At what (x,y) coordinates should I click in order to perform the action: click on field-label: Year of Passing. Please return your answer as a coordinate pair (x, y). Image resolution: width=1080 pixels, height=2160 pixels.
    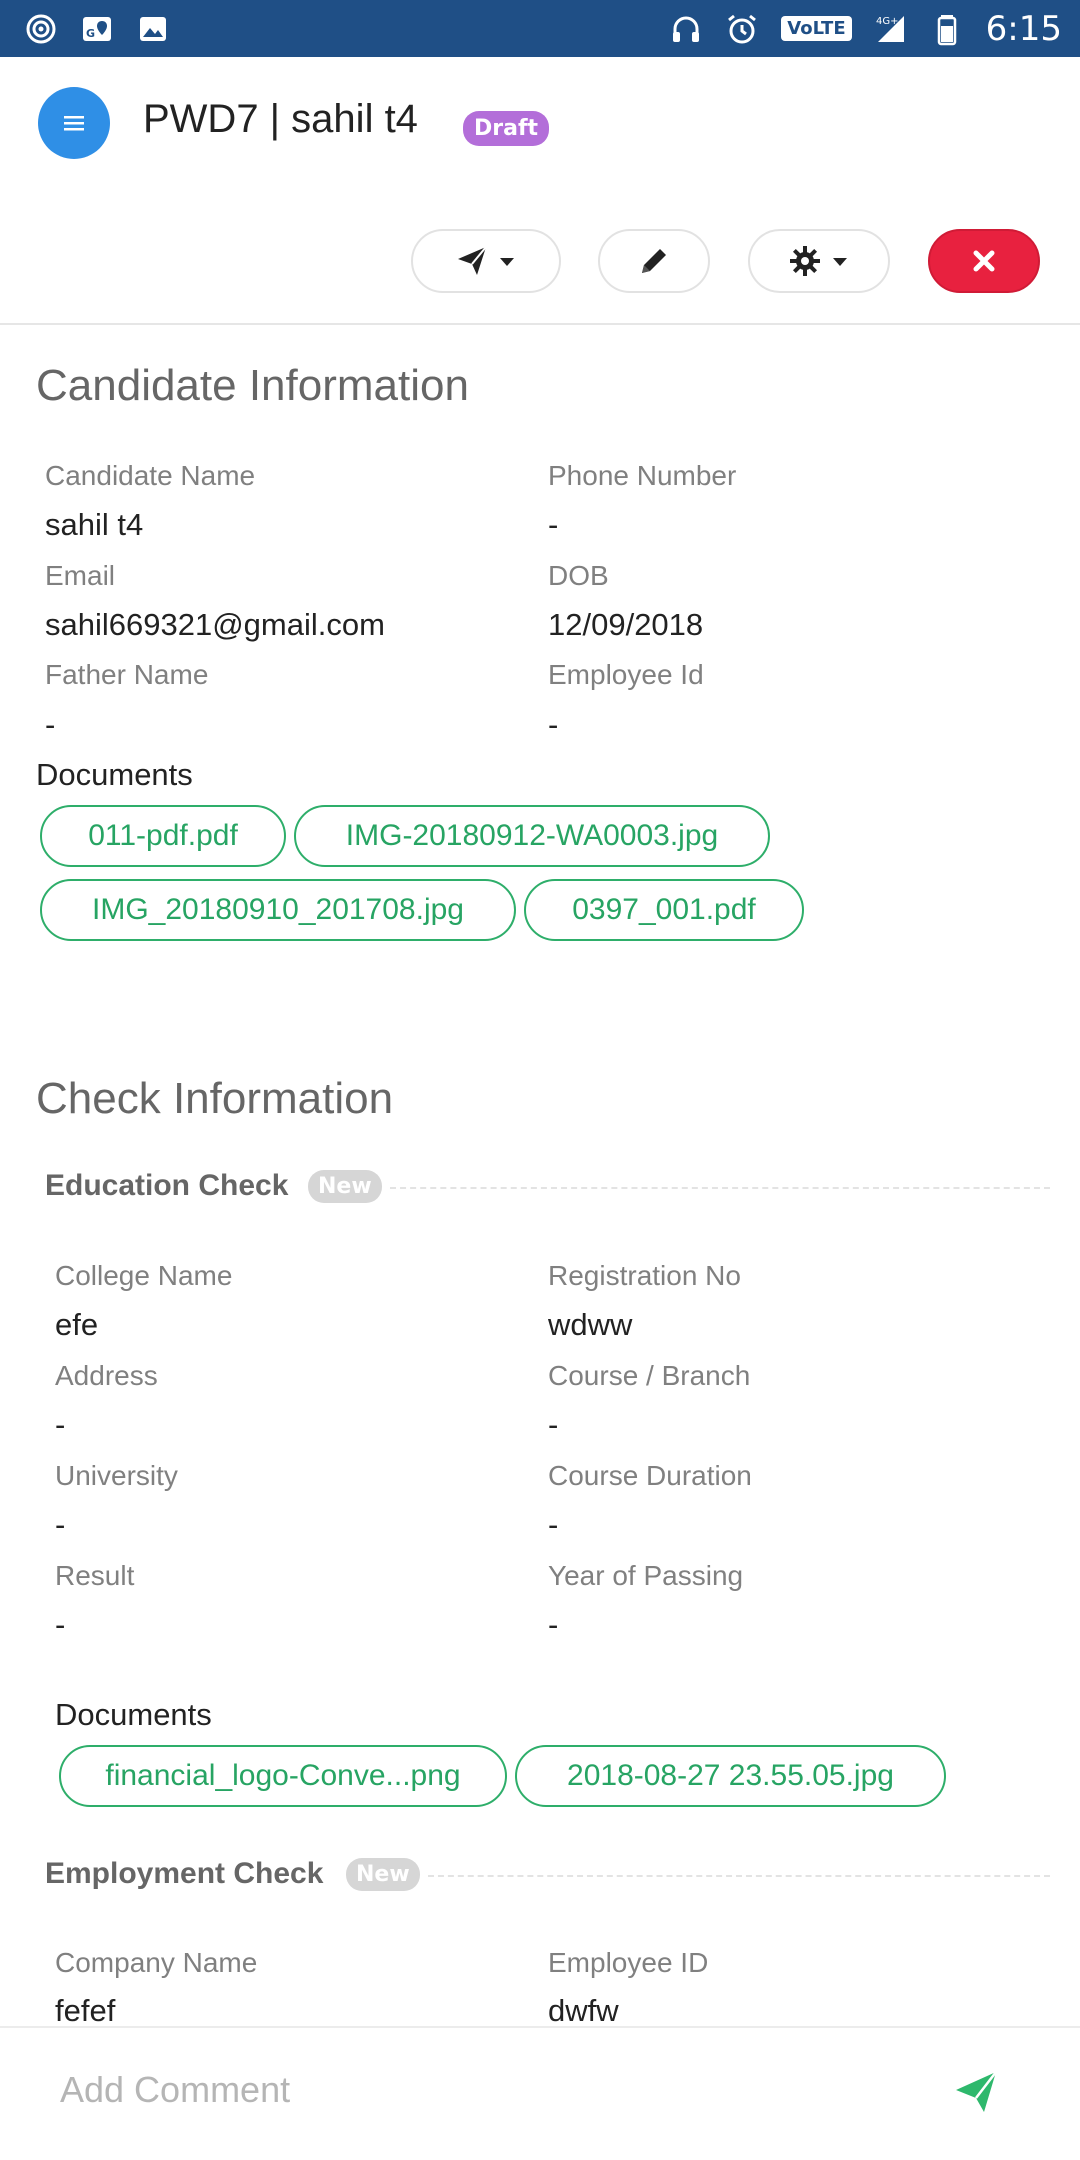
    Looking at the image, I should click on (646, 1575).